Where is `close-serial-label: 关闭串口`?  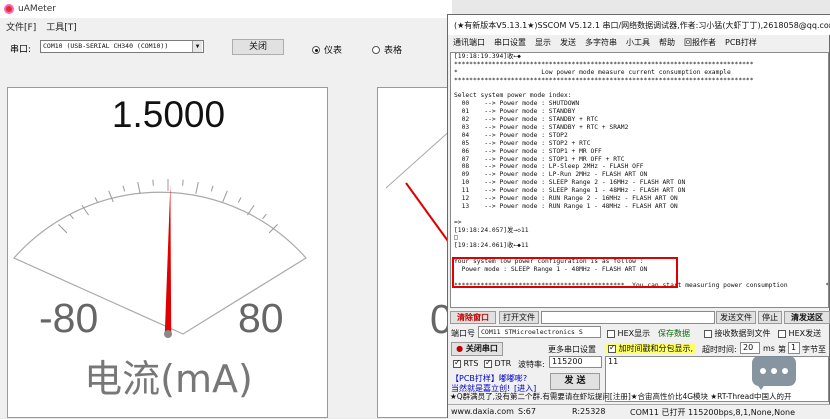 close-serial-label: 关闭串口 is located at coordinates (481, 348).